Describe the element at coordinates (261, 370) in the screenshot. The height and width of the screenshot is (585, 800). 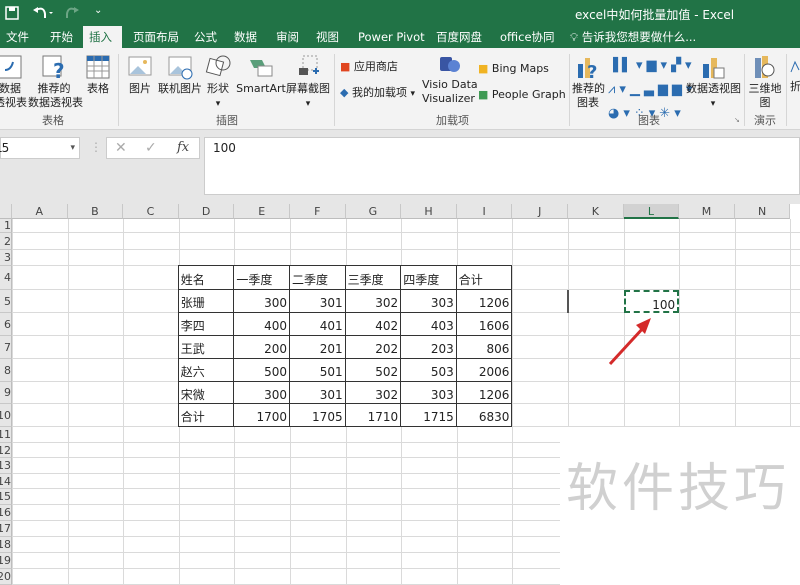
I see `table-cell: 500` at that location.